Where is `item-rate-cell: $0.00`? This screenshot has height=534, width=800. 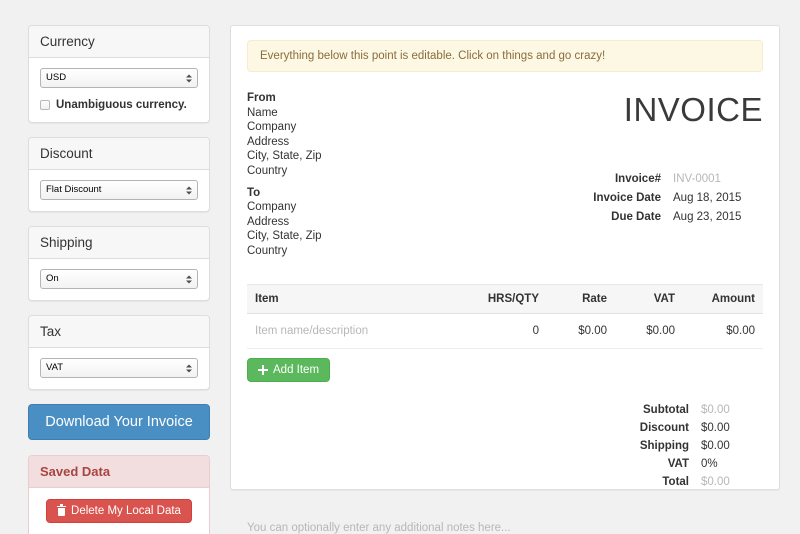
item-rate-cell: $0.00 is located at coordinates (581, 331).